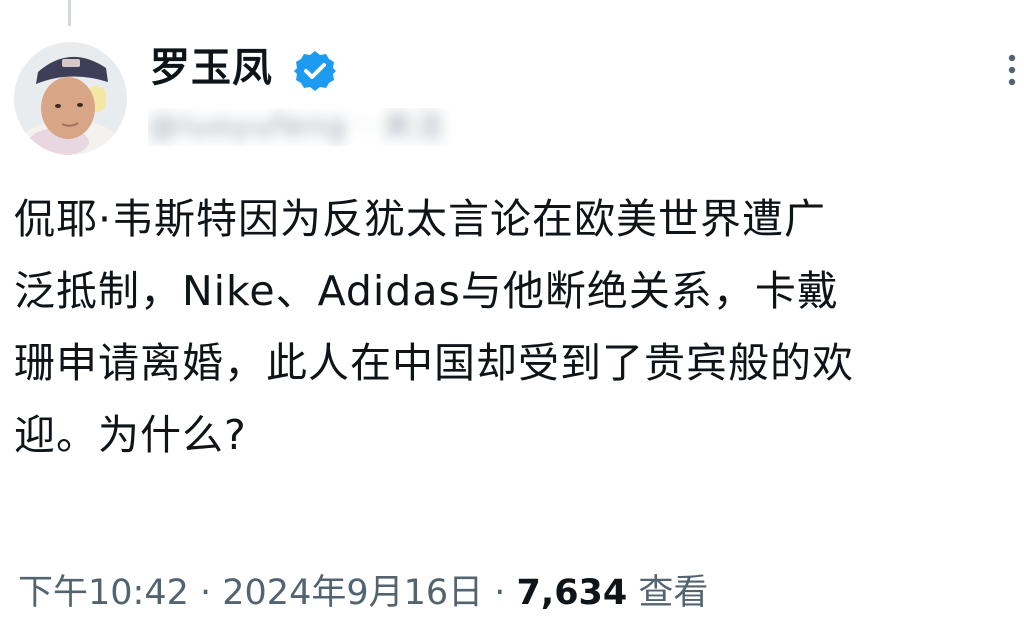 This screenshot has height=633, width=1024. What do you see at coordinates (297, 126) in the screenshot?
I see `author-handle: @luoyufeng · 关注` at bounding box center [297, 126].